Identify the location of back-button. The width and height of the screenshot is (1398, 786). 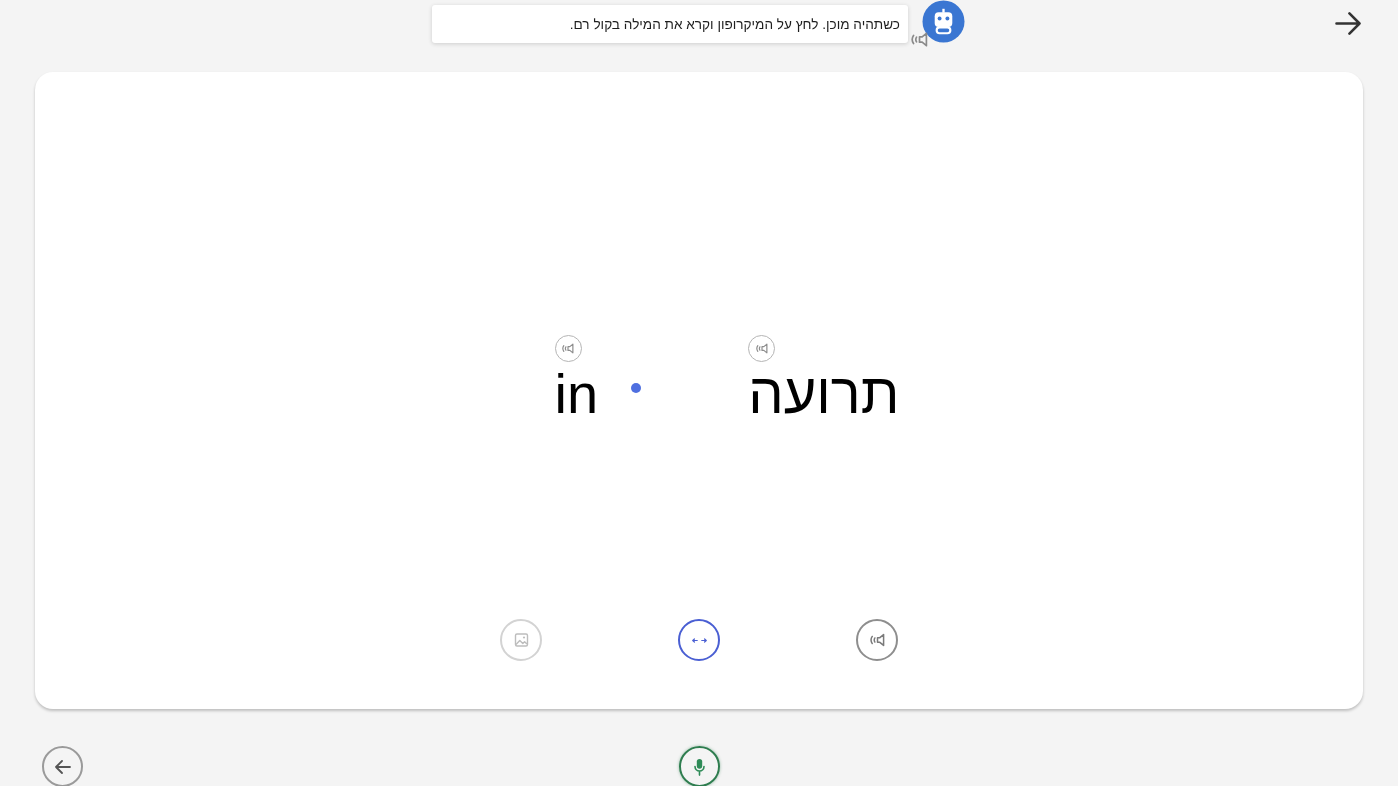
(62, 766).